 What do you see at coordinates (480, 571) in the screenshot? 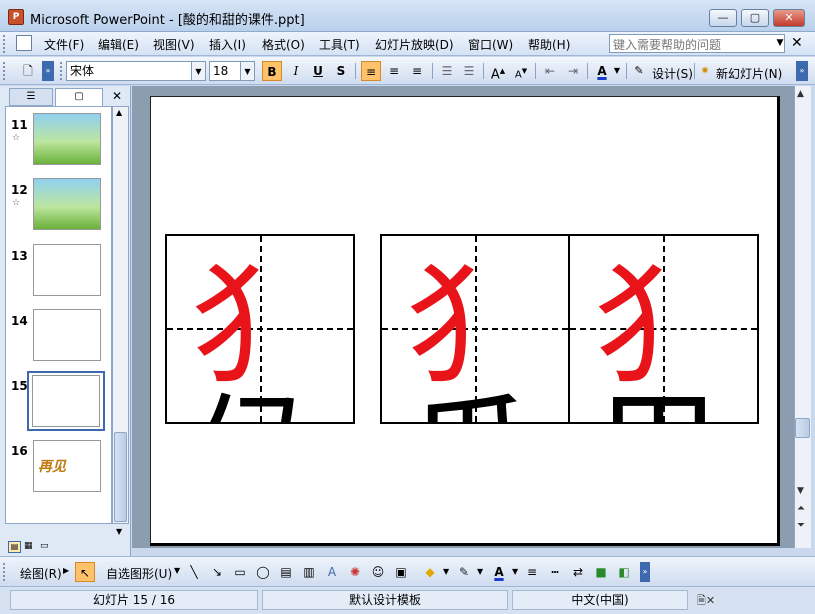
I see `line-color-arrow-icon: ▼` at bounding box center [480, 571].